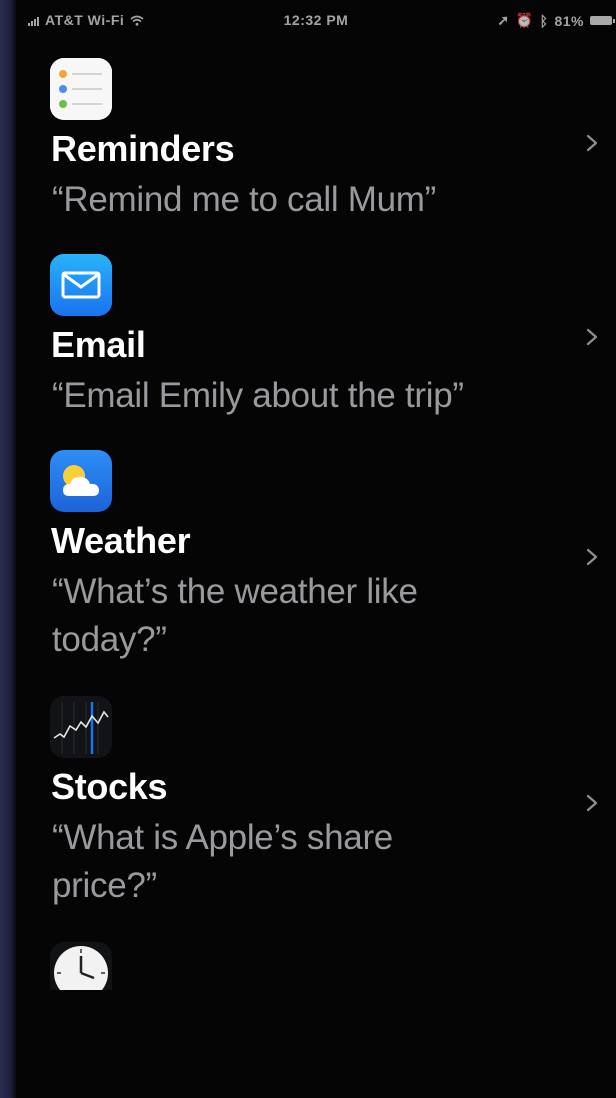 The image size is (616, 1098). Describe the element at coordinates (81, 481) in the screenshot. I see `weather-icon` at that location.